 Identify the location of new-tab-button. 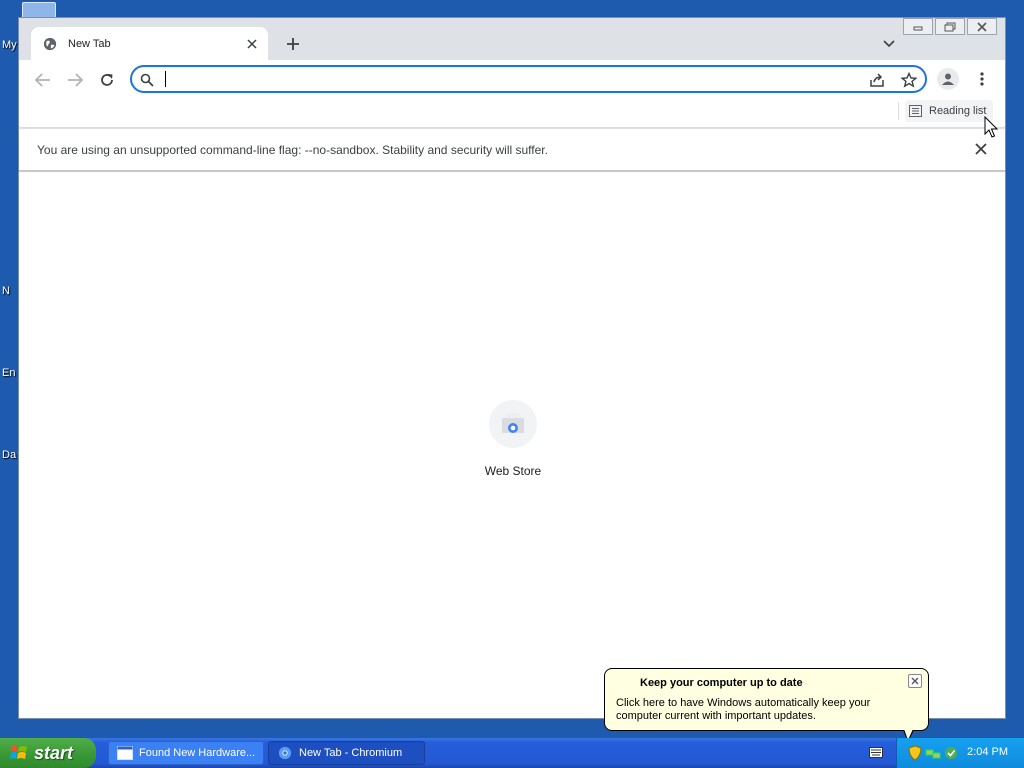
(293, 44).